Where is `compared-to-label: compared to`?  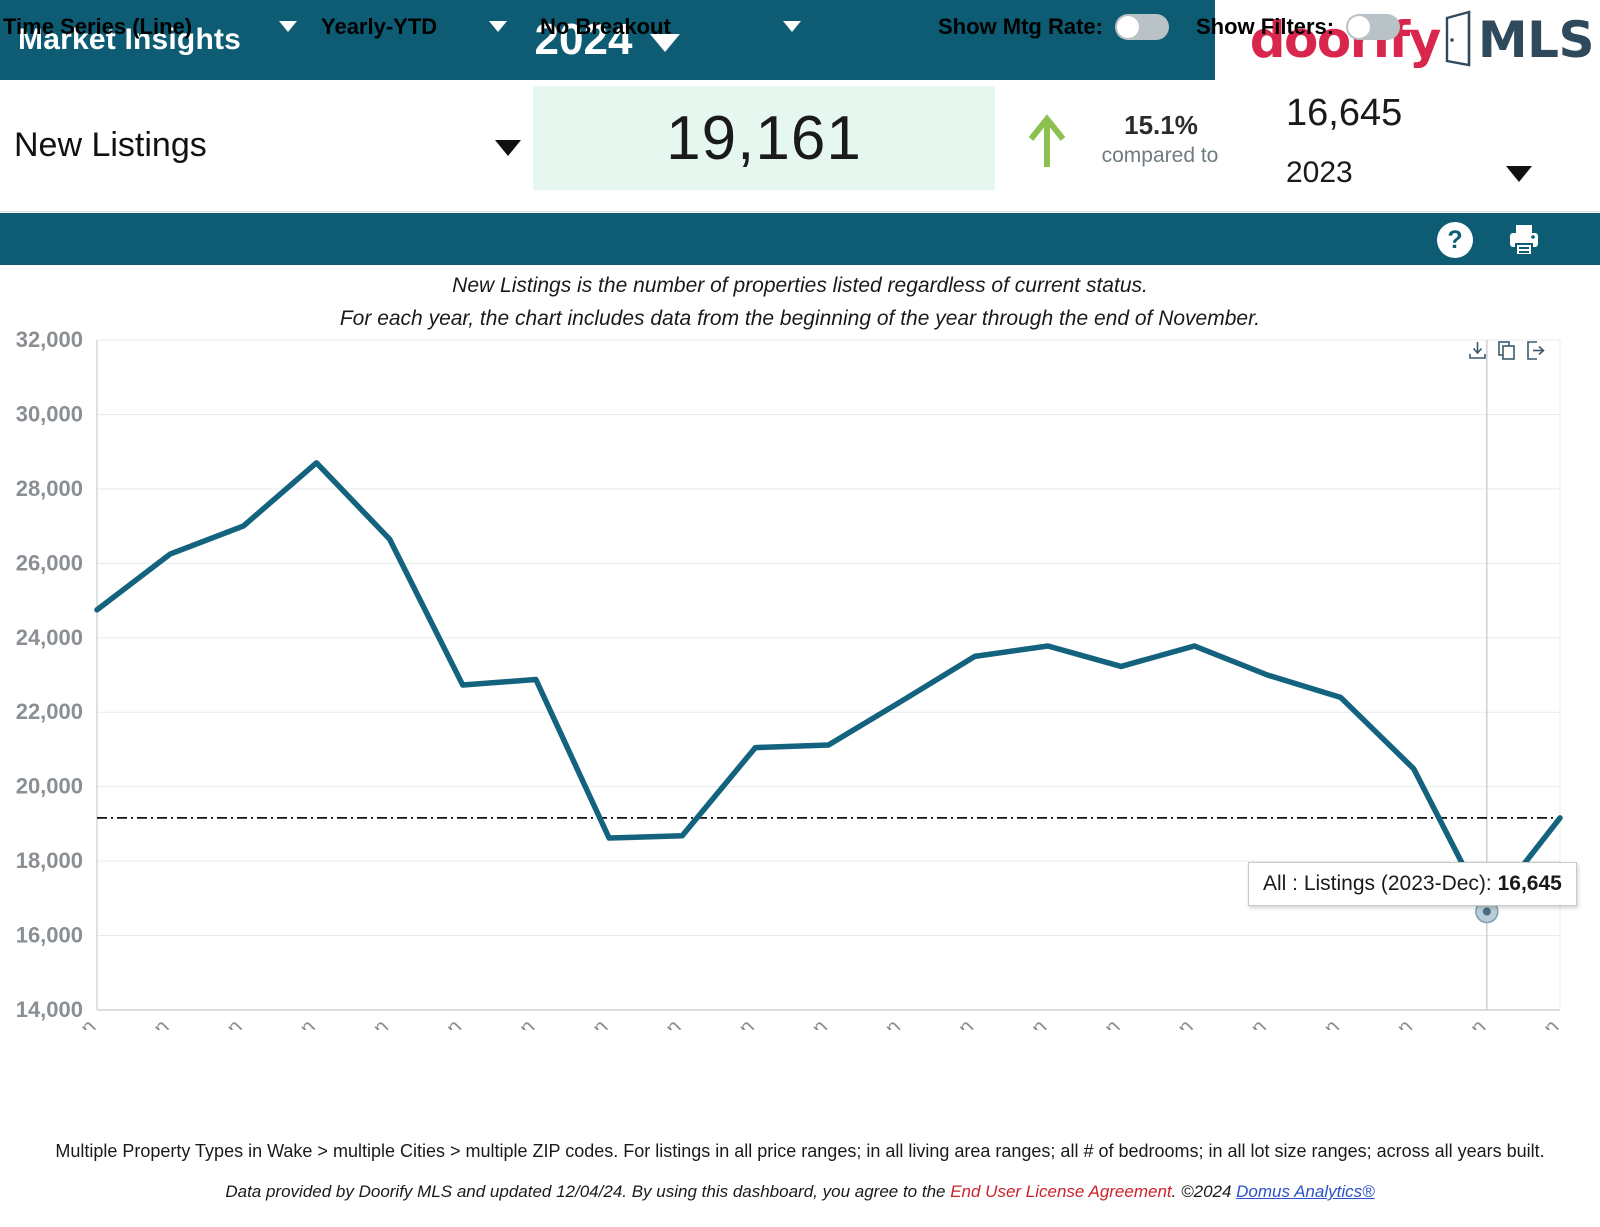 compared-to-label: compared to is located at coordinates (1160, 155).